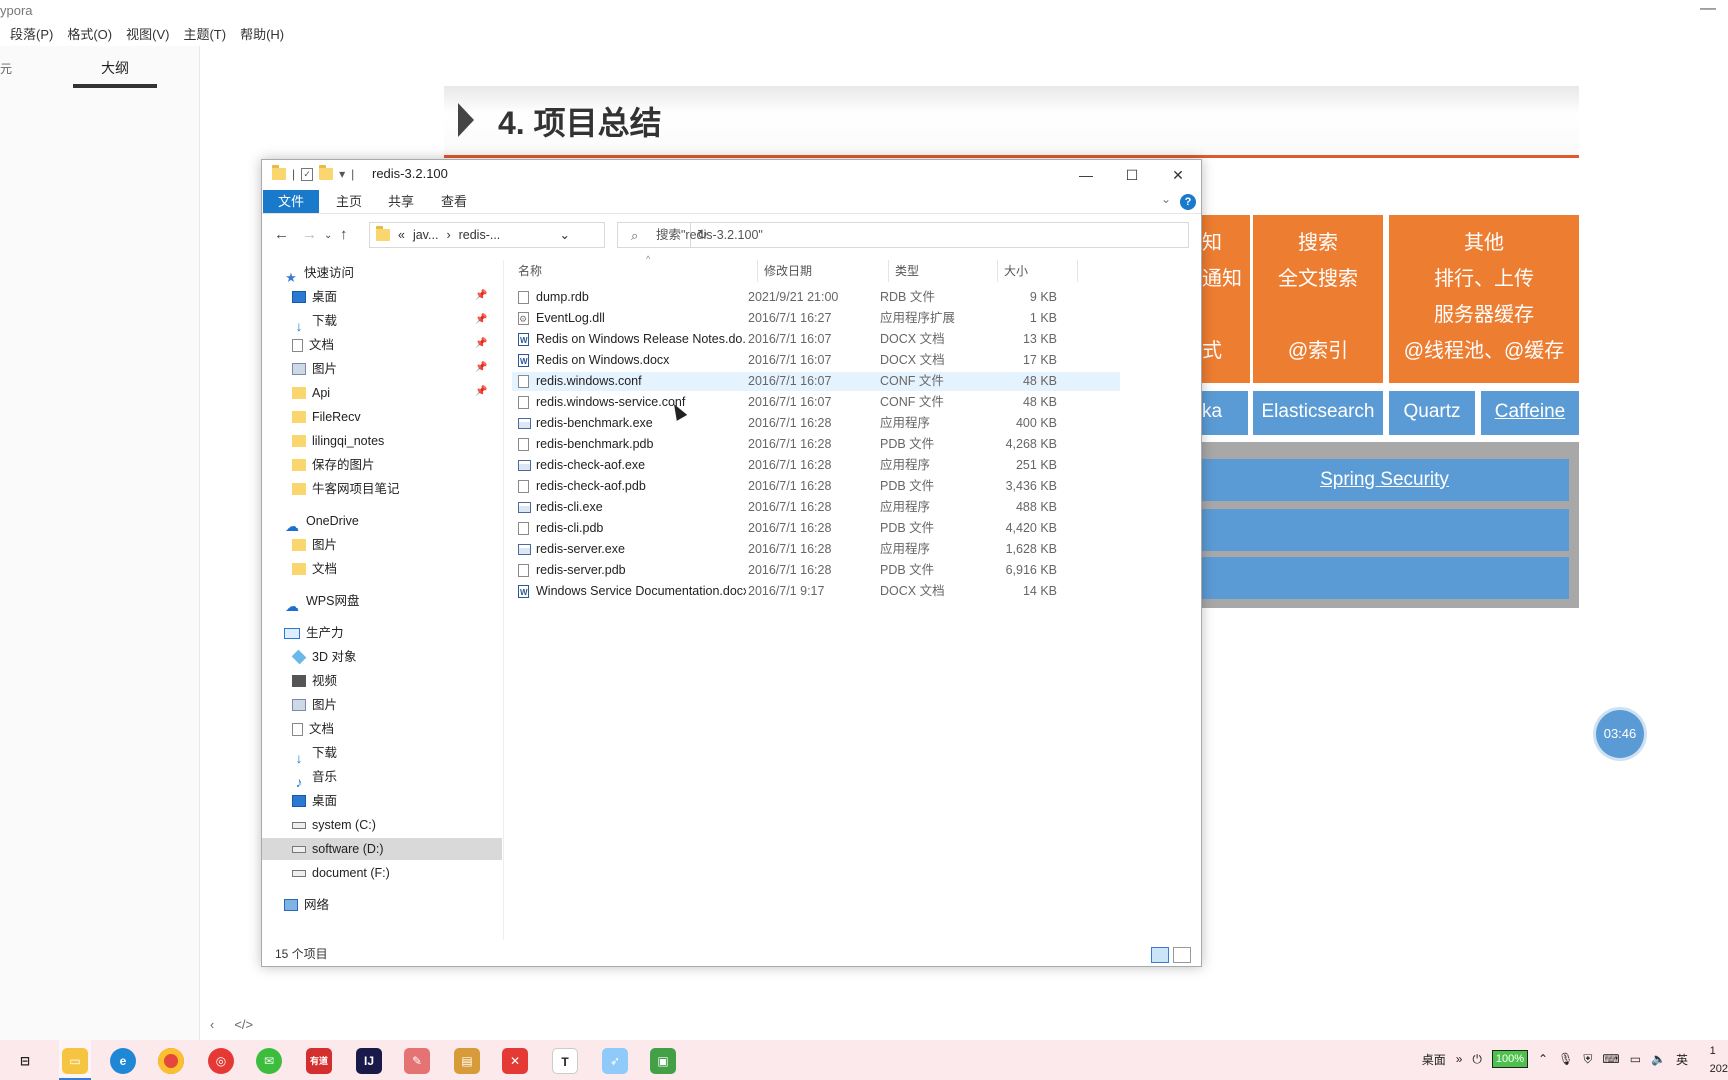 Image resolution: width=1728 pixels, height=1080 pixels. I want to click on menu-paragraph: 段落(P), so click(31, 33).